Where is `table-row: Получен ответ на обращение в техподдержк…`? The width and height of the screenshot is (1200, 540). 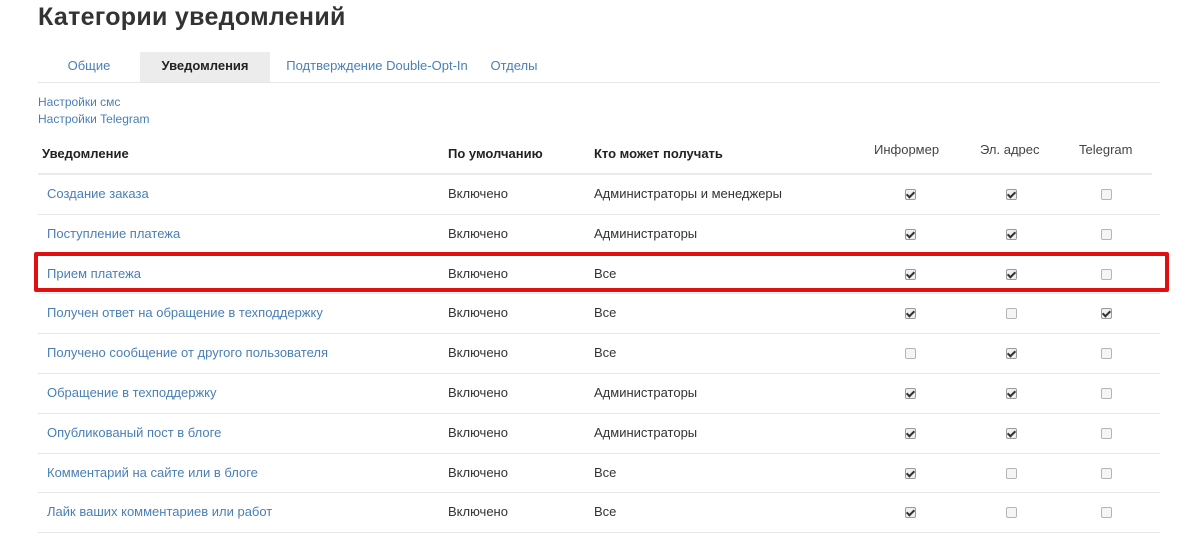
table-row: Получен ответ на обращение в техподдержк… is located at coordinates (599, 314).